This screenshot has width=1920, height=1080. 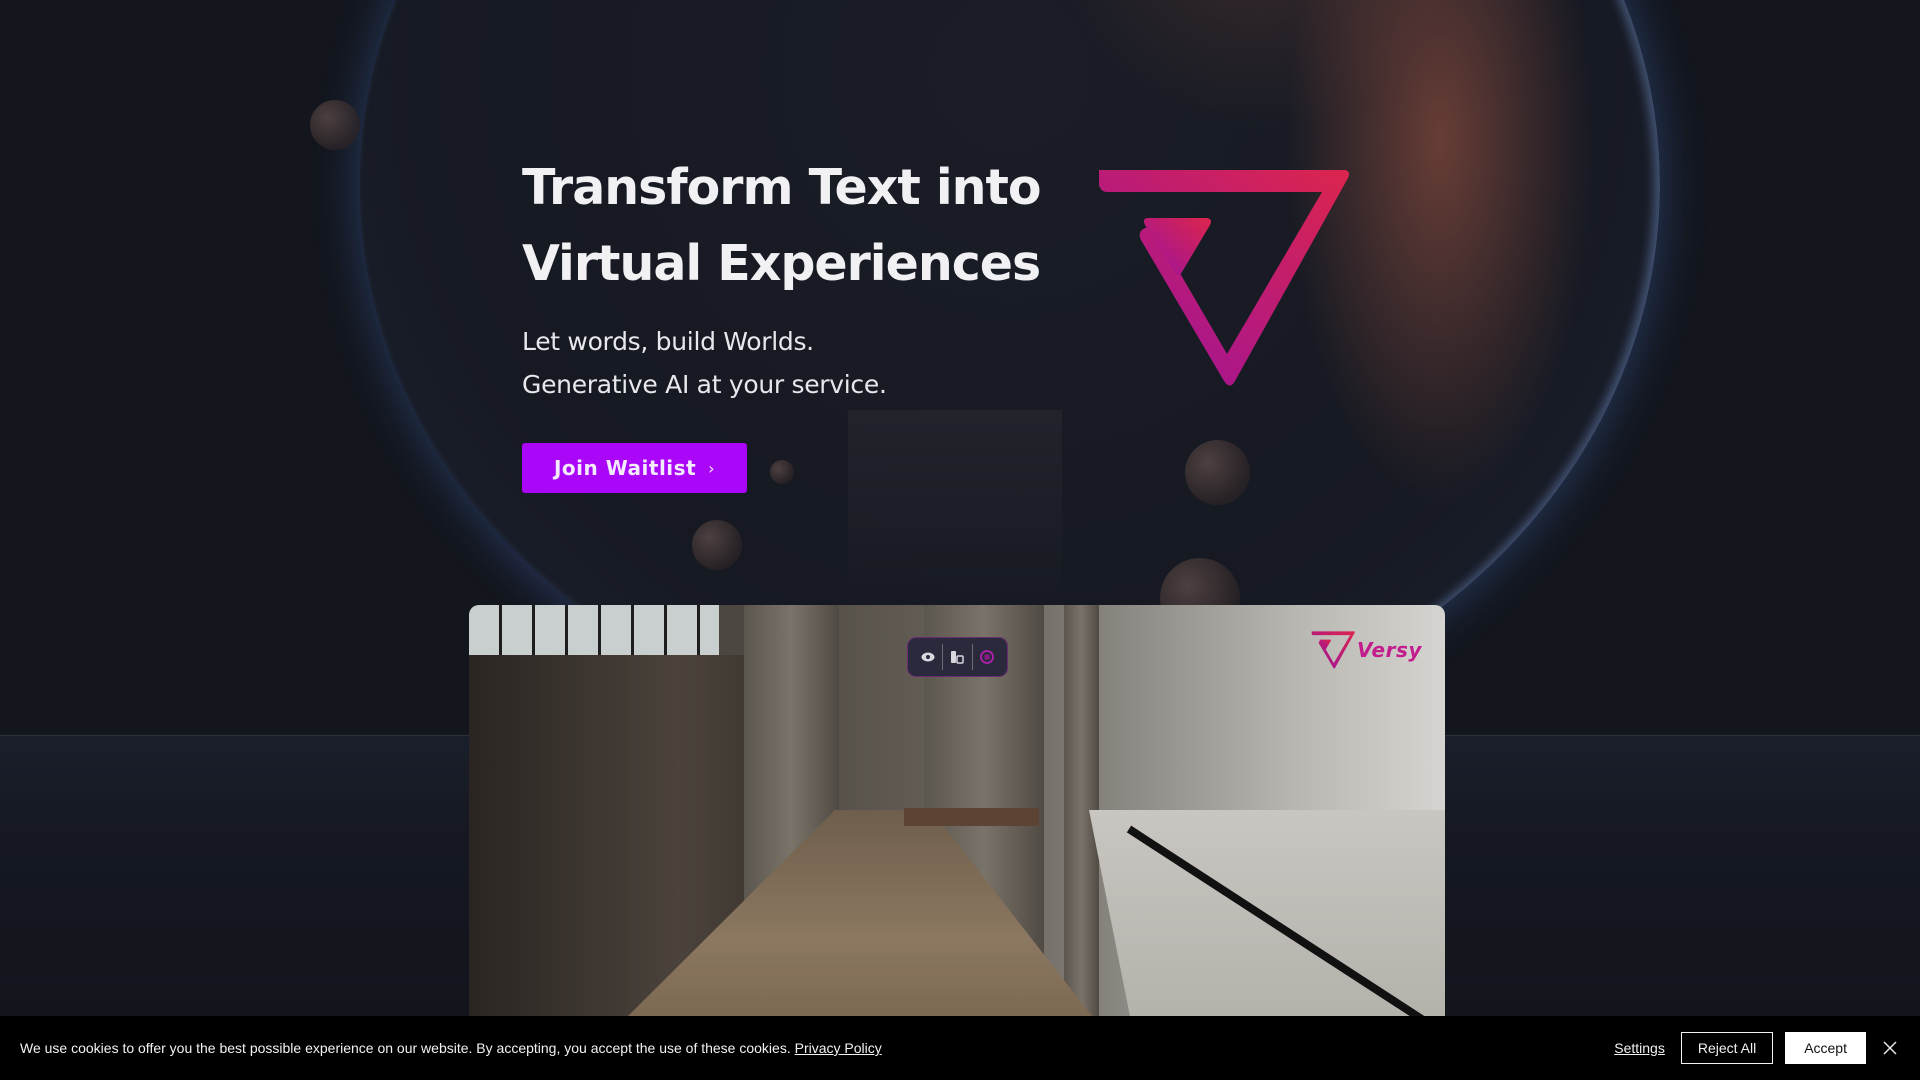 I want to click on versy-watermark-logo-icon, so click(x=1333, y=650).